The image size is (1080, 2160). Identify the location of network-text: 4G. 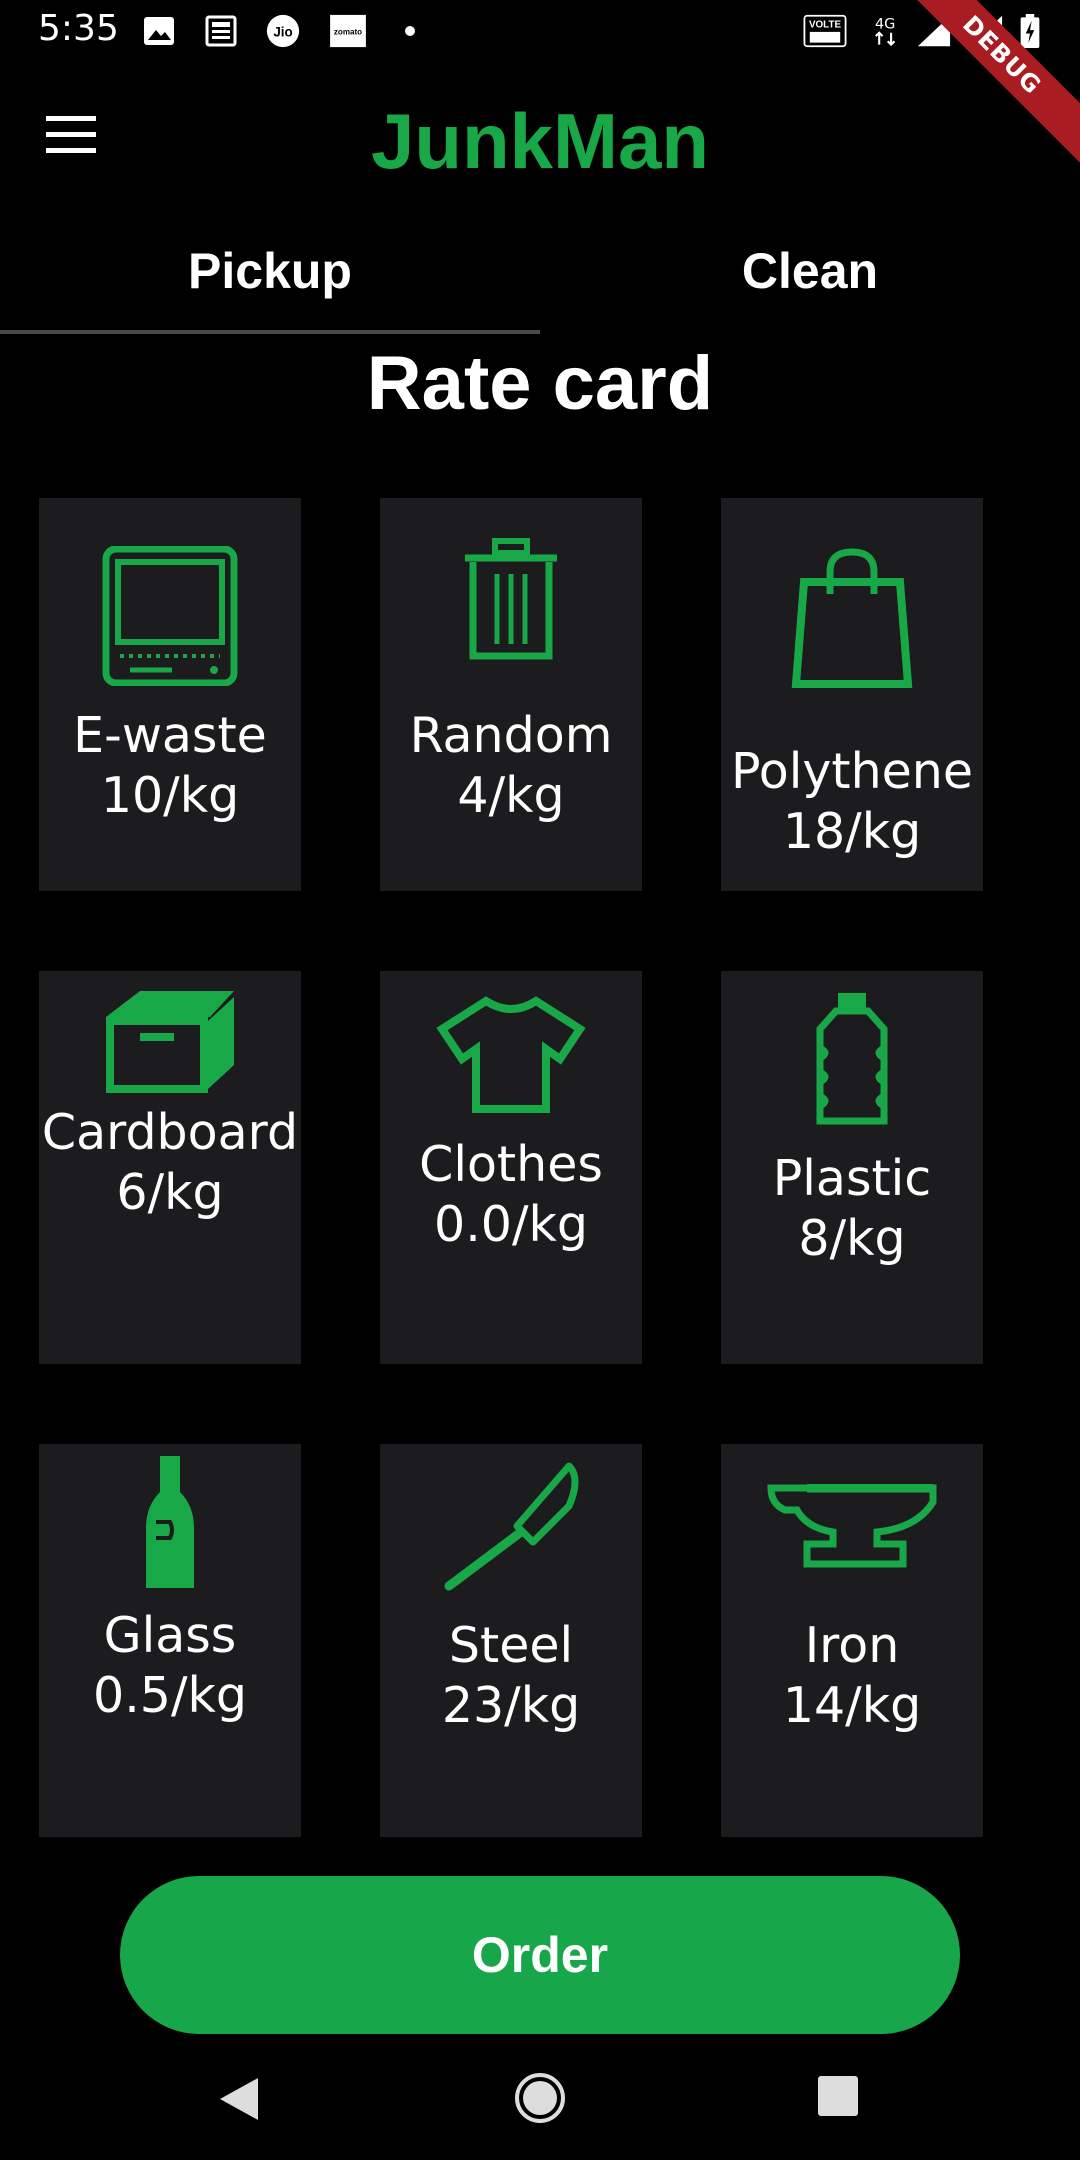
(885, 24).